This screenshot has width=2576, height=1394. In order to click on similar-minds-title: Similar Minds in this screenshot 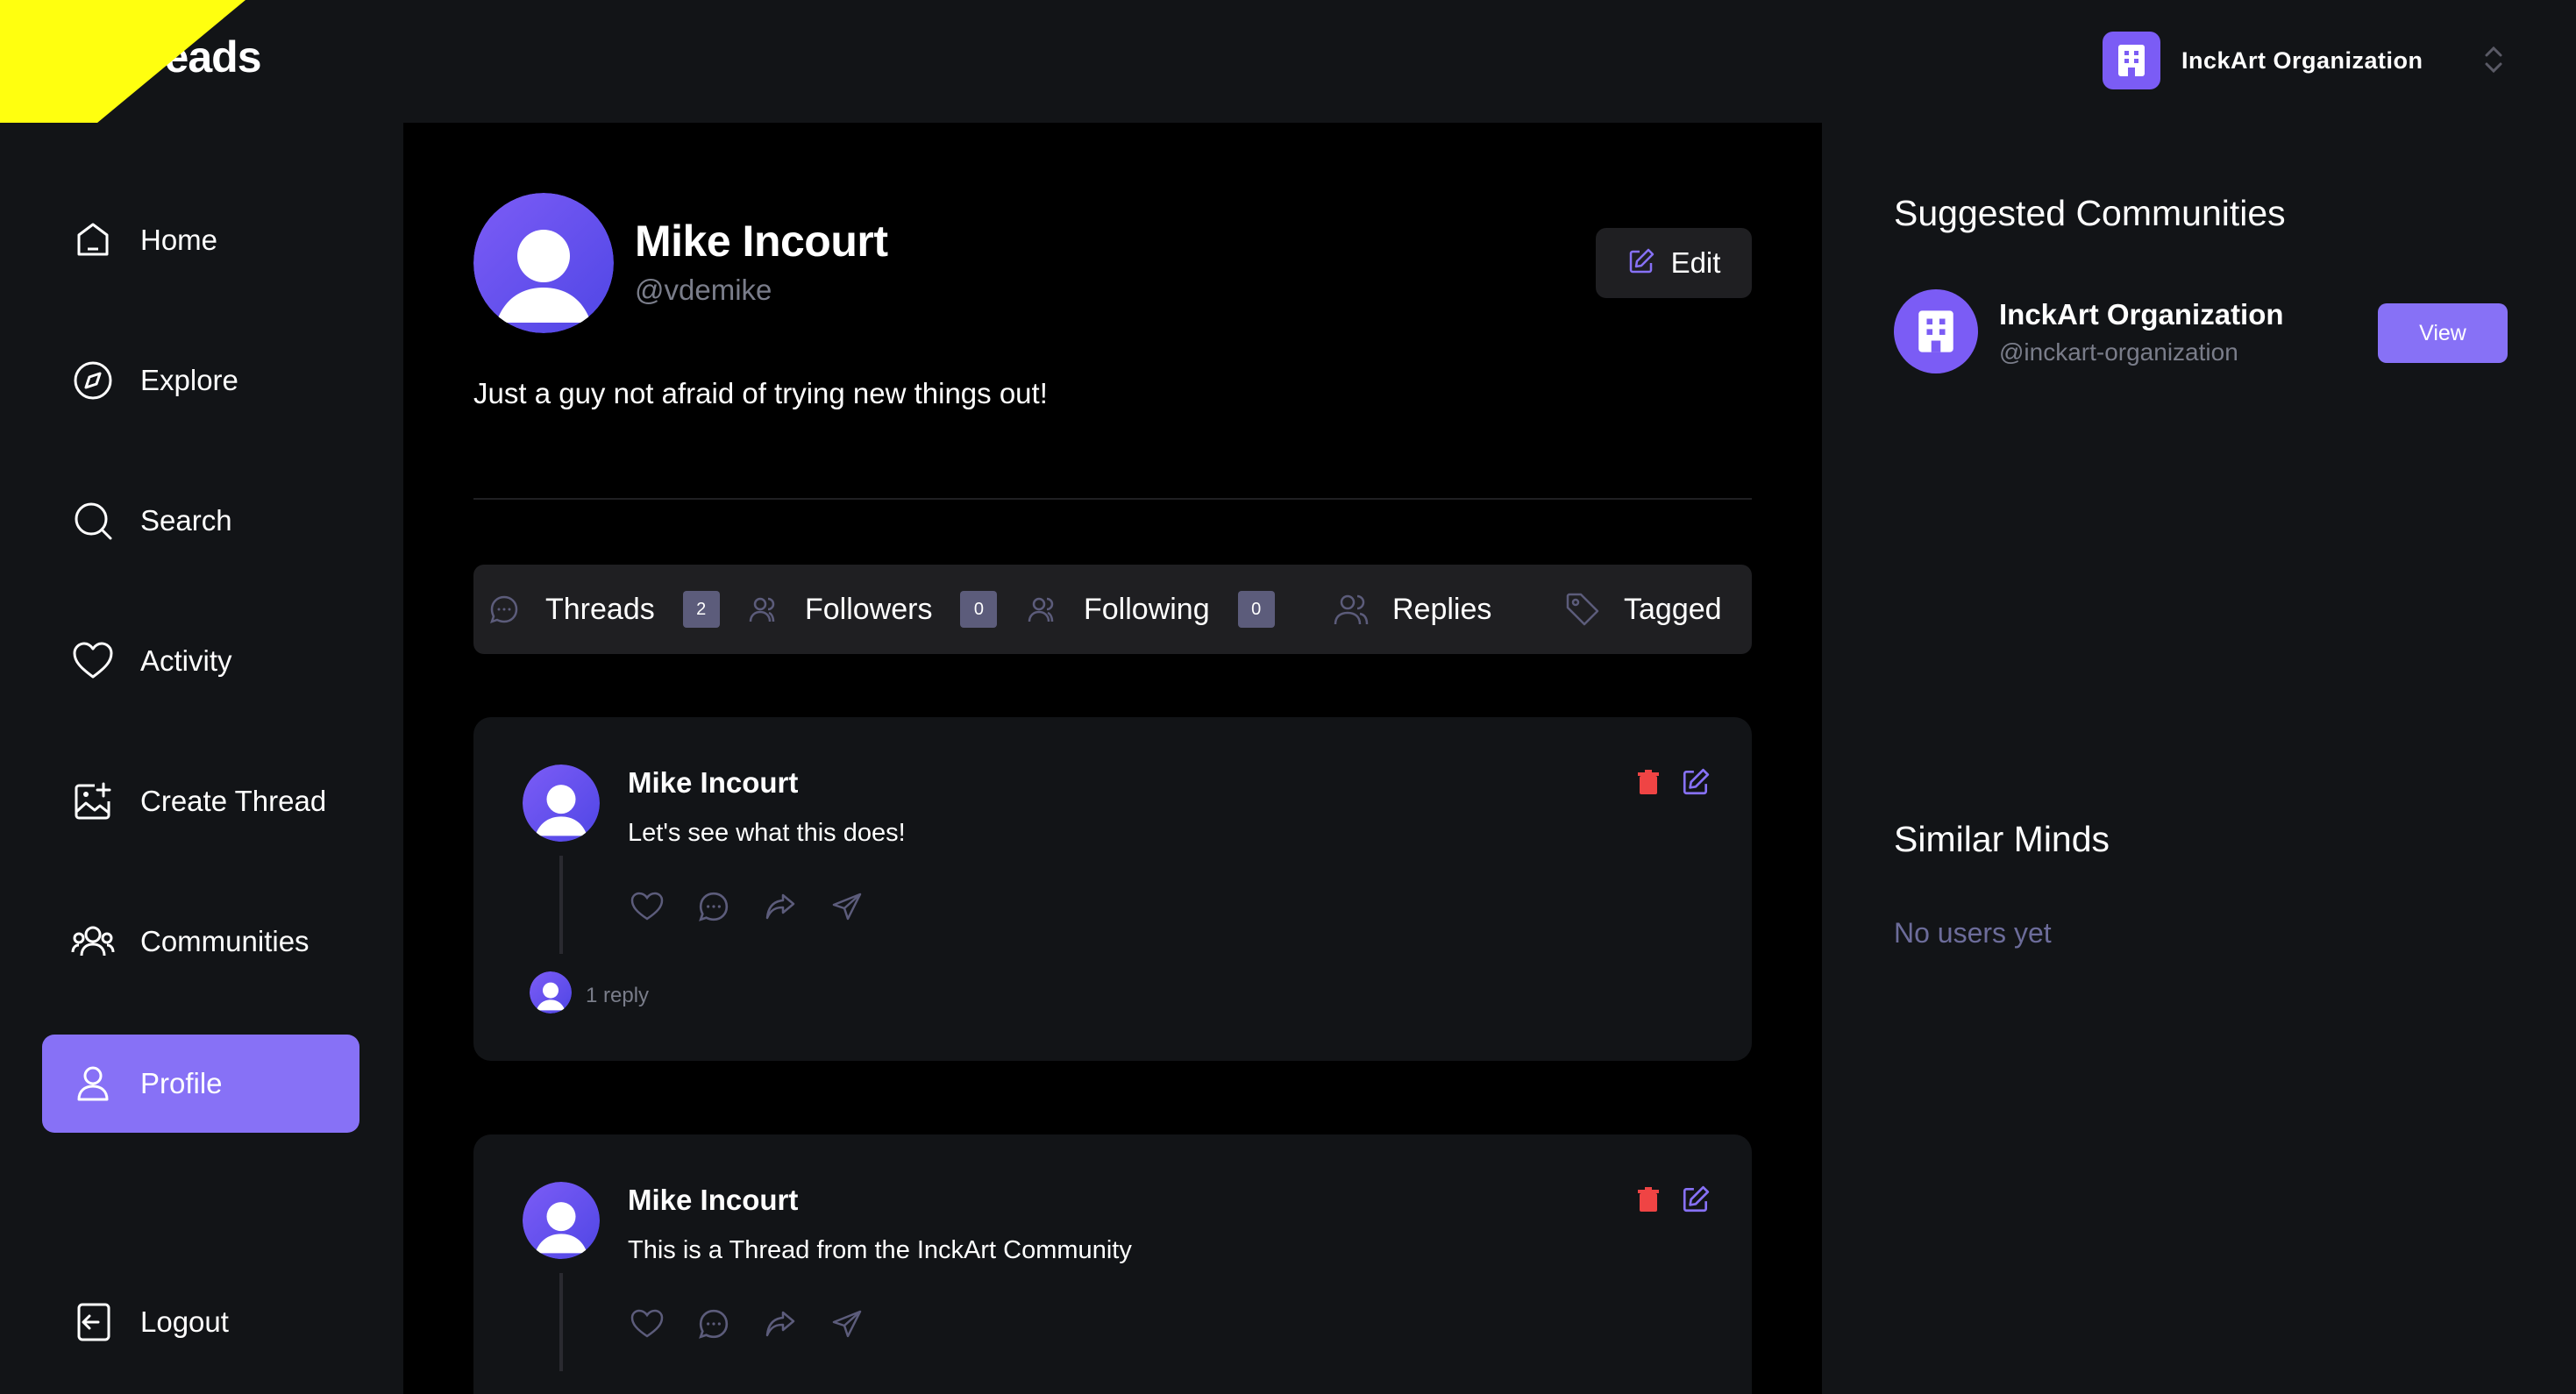, I will do `click(2002, 839)`.